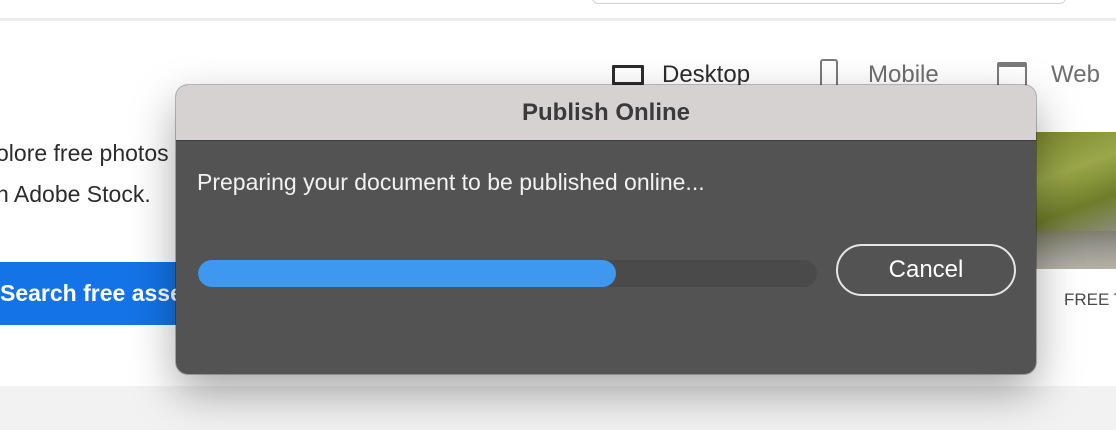 The height and width of the screenshot is (430, 1116). Describe the element at coordinates (628, 75) in the screenshot. I see `desktop-icon` at that location.